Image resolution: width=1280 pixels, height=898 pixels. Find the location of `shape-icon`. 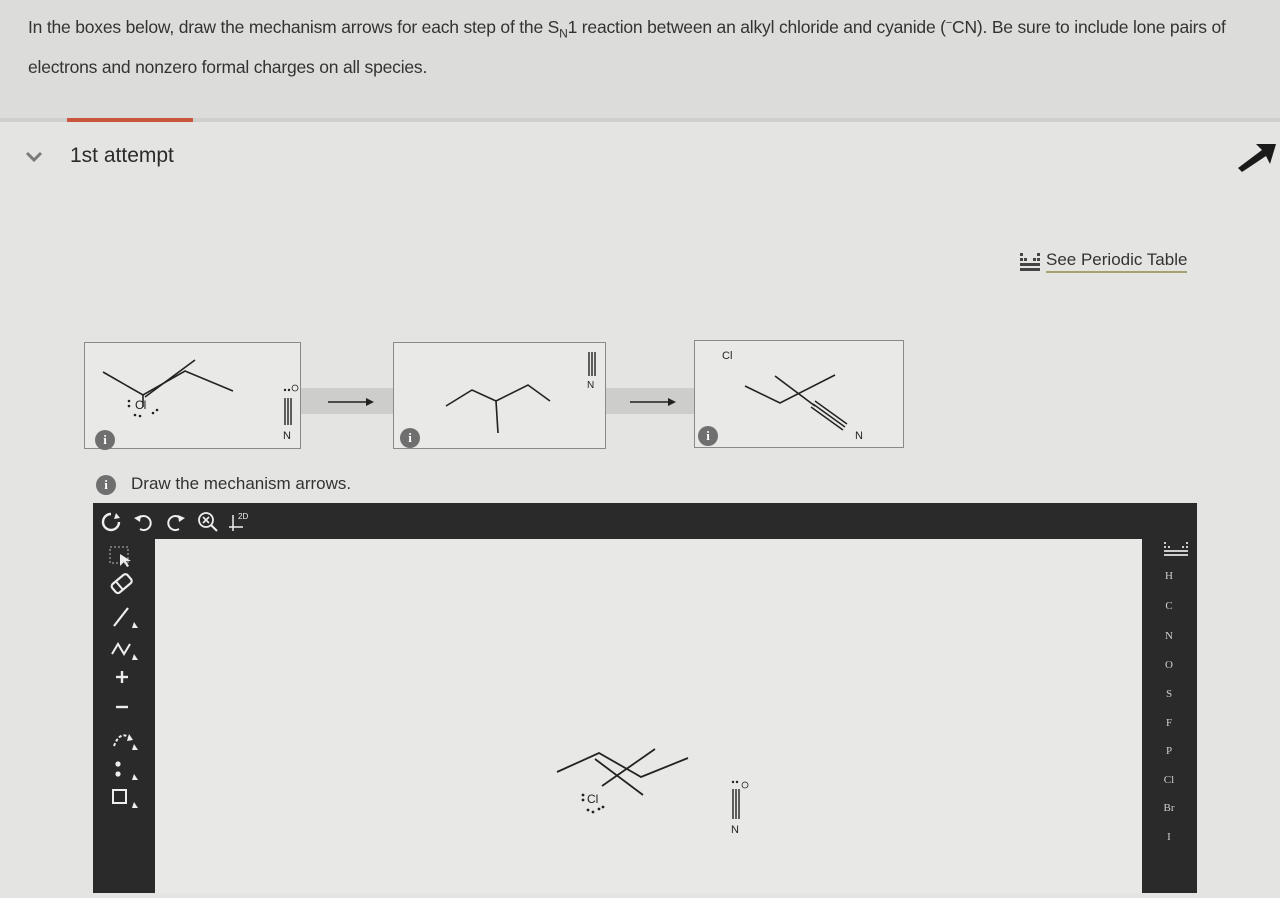

shape-icon is located at coordinates (122, 797).